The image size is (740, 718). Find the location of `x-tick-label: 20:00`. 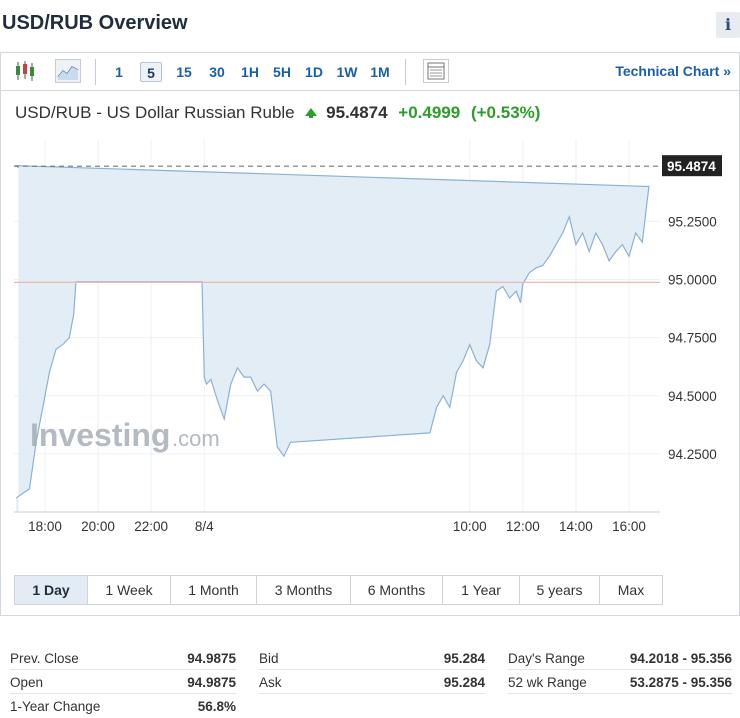

x-tick-label: 20:00 is located at coordinates (98, 526).